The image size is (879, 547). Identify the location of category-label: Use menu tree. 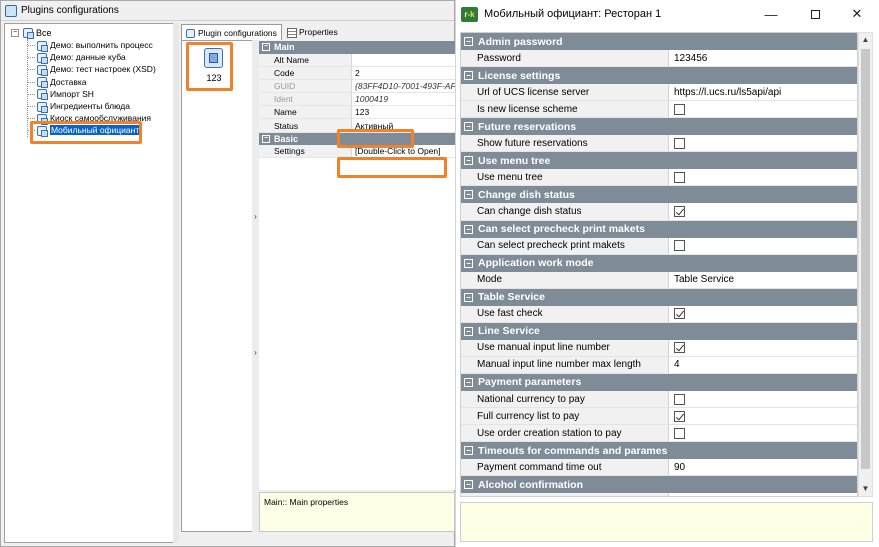
(514, 160).